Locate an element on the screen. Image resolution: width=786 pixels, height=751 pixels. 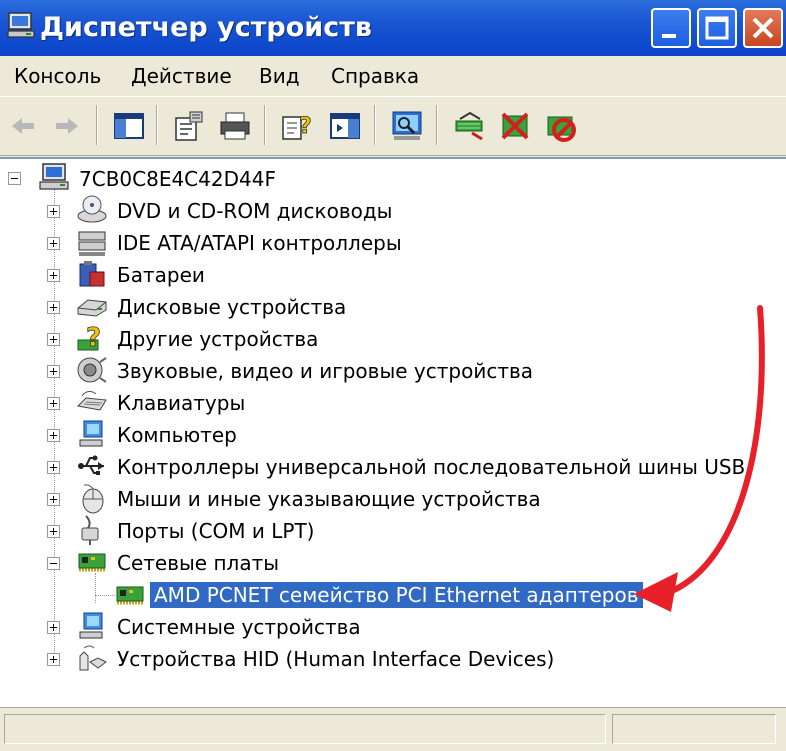
print-button is located at coordinates (235, 126).